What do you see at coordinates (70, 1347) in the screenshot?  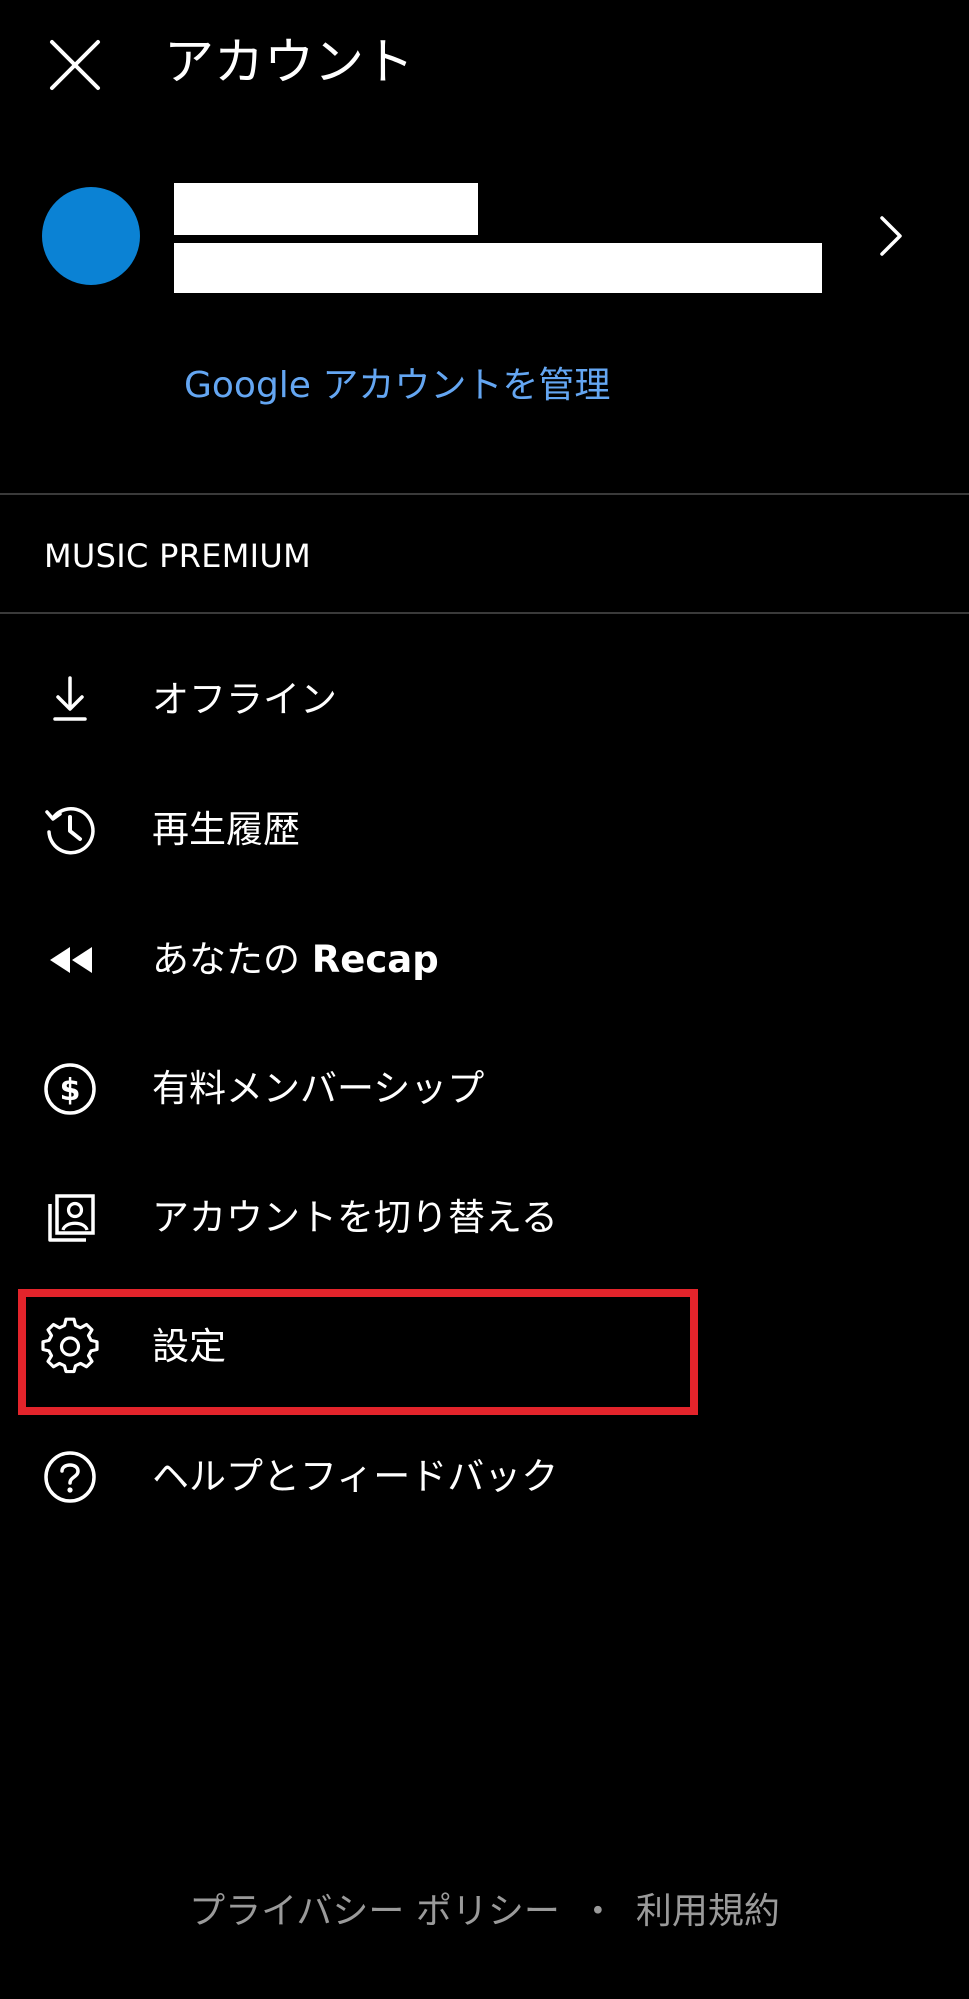 I see `gear-icon` at bounding box center [70, 1347].